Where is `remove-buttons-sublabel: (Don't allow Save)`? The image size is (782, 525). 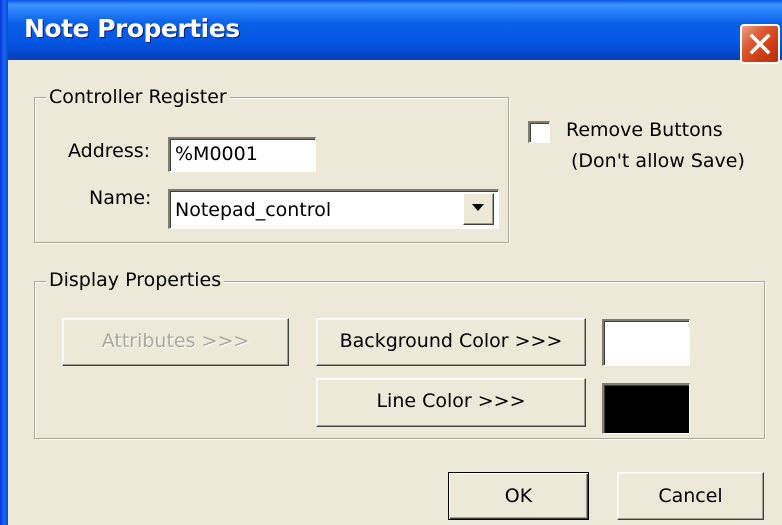
remove-buttons-sublabel: (Don't allow Save) is located at coordinates (658, 161).